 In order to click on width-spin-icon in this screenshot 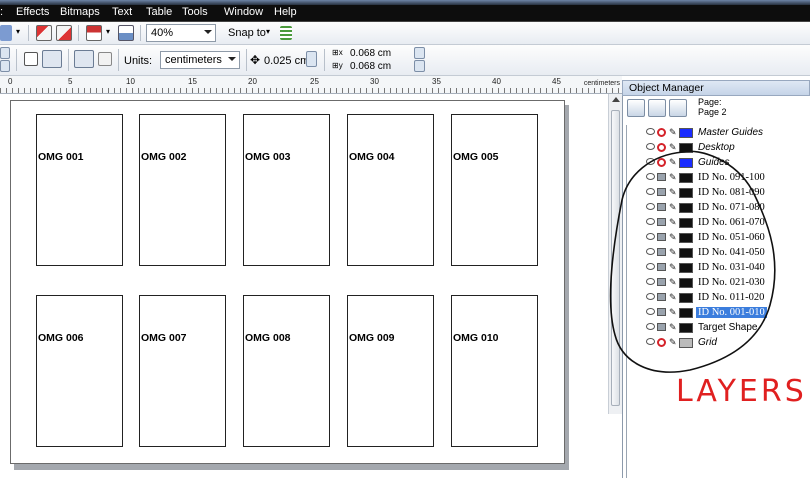, I will do `click(5, 53)`.